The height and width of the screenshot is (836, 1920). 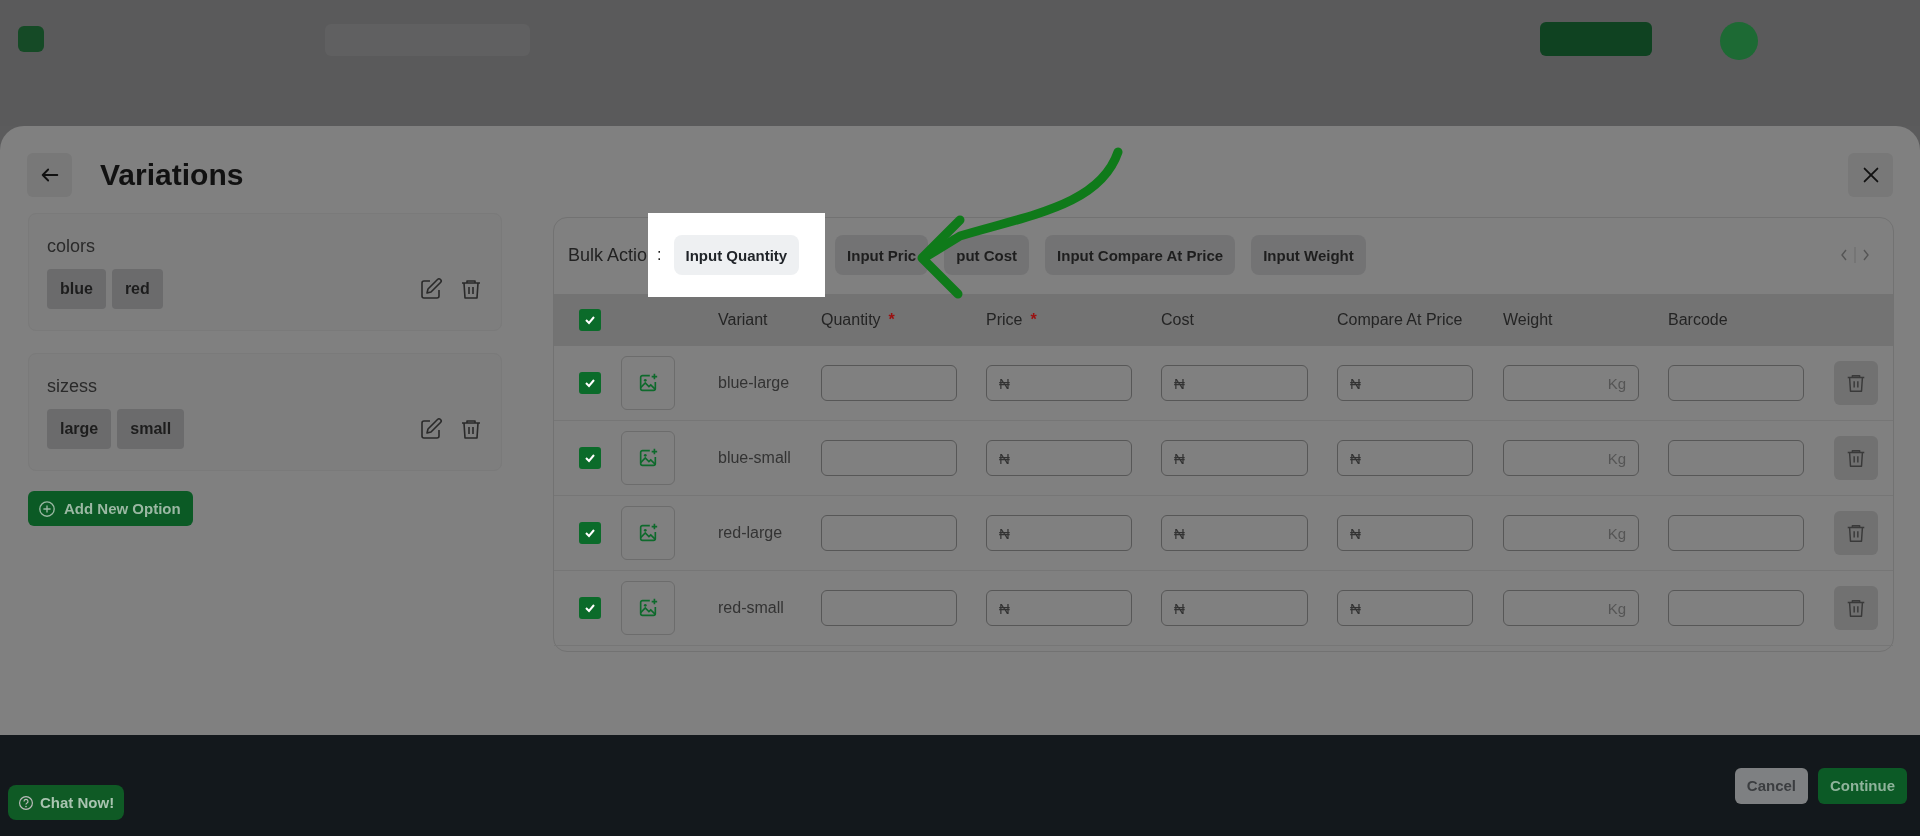 I want to click on column-header: Quantity, so click(x=851, y=320).